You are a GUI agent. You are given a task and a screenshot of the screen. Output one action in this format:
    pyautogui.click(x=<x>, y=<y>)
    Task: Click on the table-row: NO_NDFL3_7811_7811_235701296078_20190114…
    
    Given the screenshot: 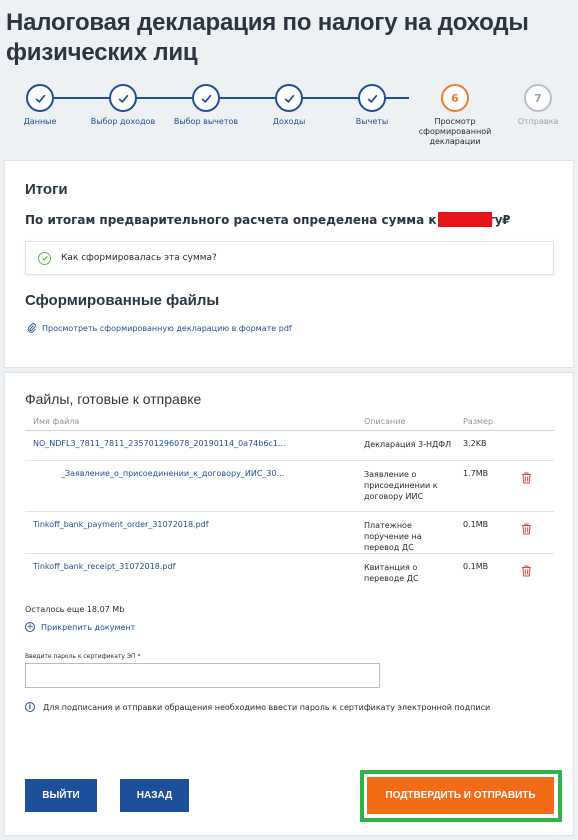 What is the action you would take?
    pyautogui.click(x=289, y=446)
    